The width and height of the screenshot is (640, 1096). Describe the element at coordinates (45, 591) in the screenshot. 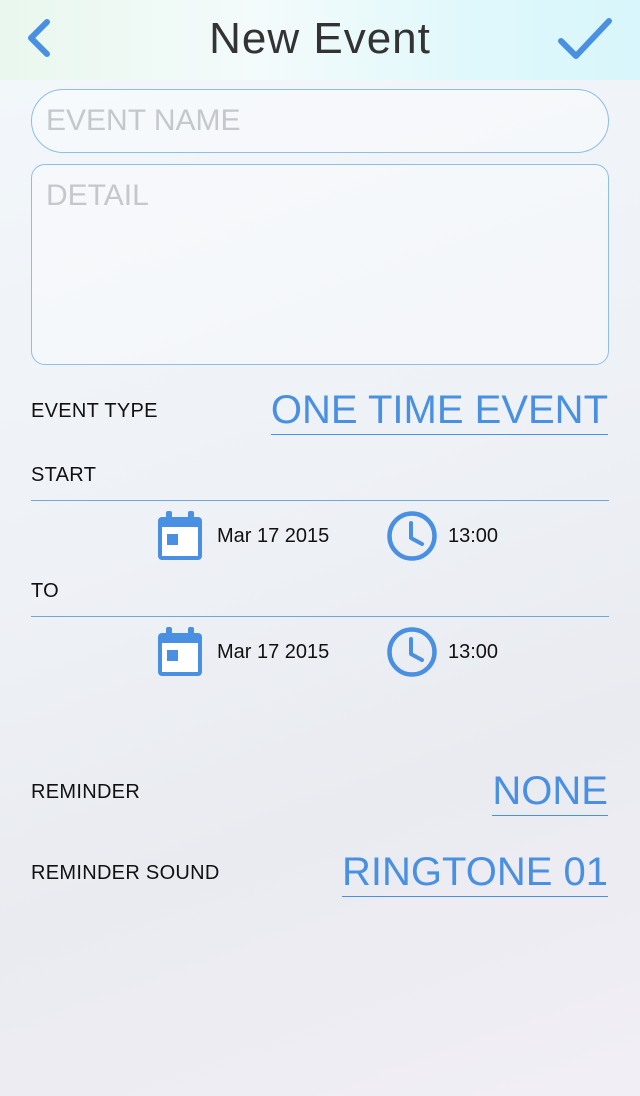

I see `to-label: TO` at that location.